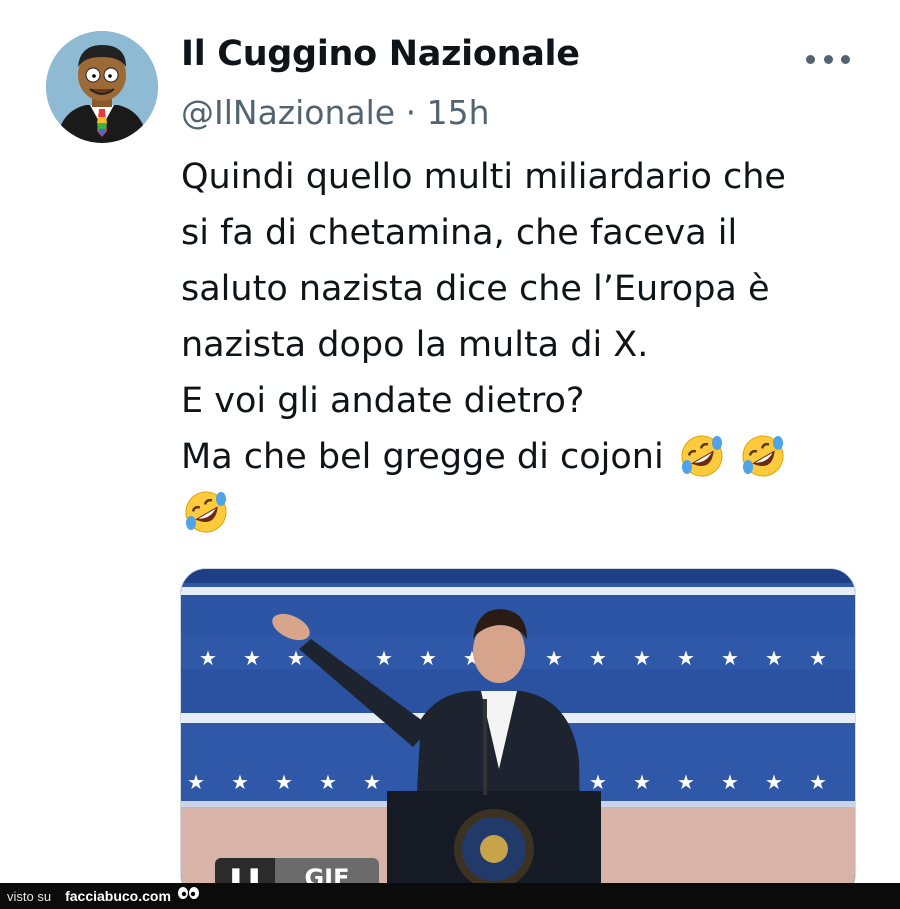 Image resolution: width=900 pixels, height=909 pixels. I want to click on avatar-image, so click(102, 87).